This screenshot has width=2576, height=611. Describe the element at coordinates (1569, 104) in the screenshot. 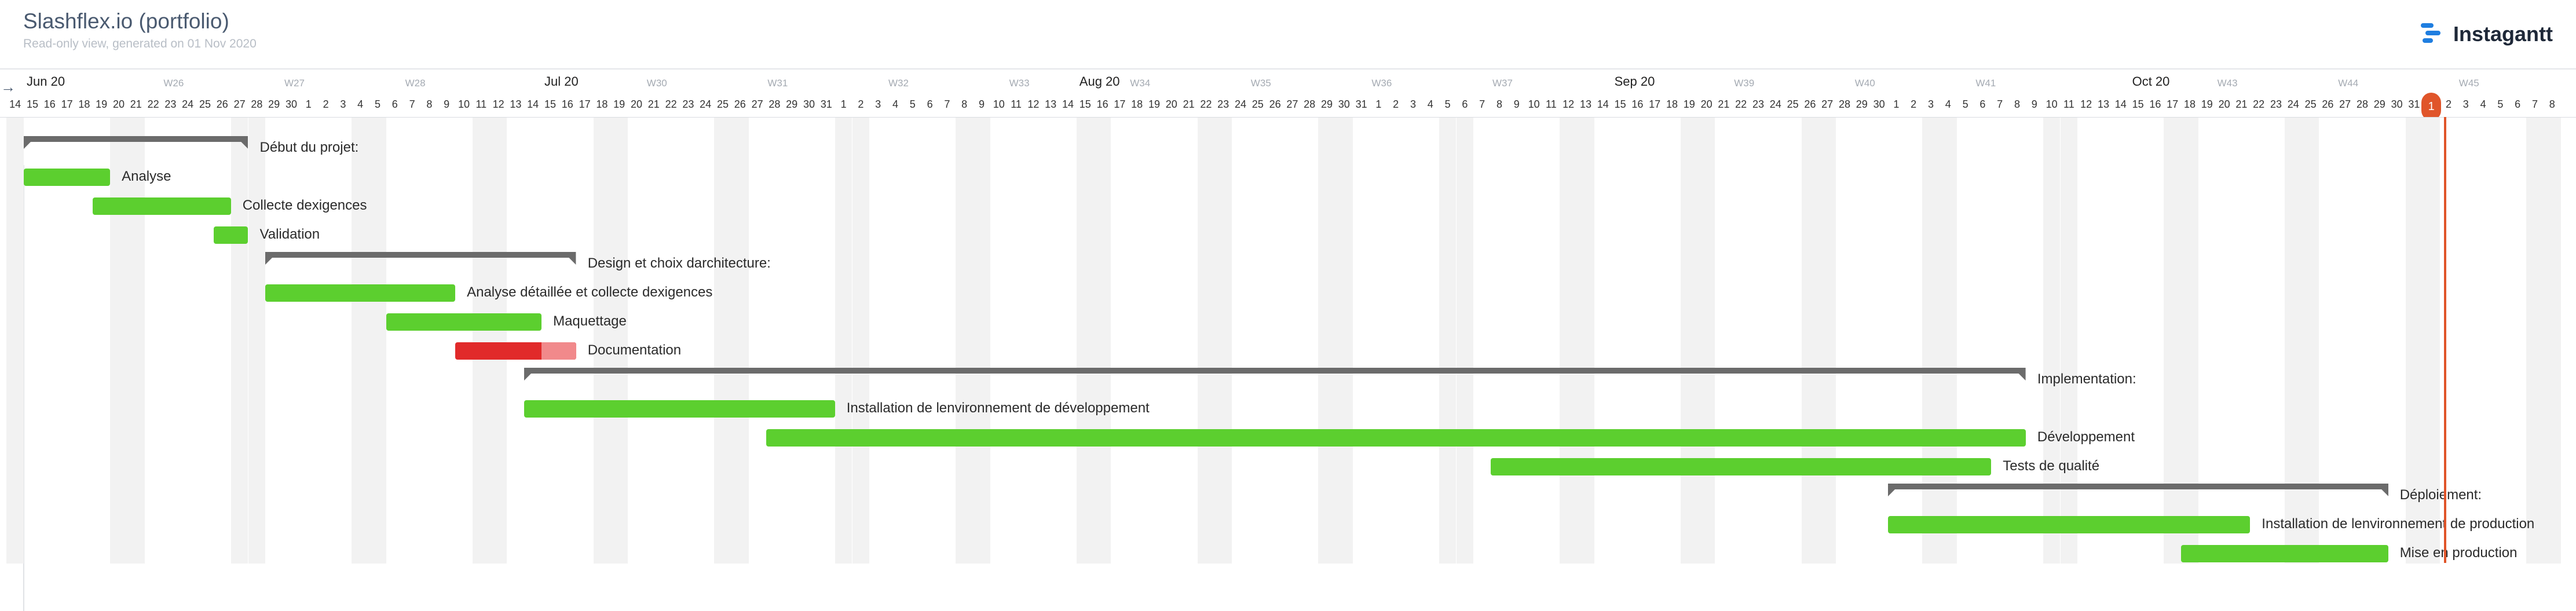

I see `day-label: 12` at that location.